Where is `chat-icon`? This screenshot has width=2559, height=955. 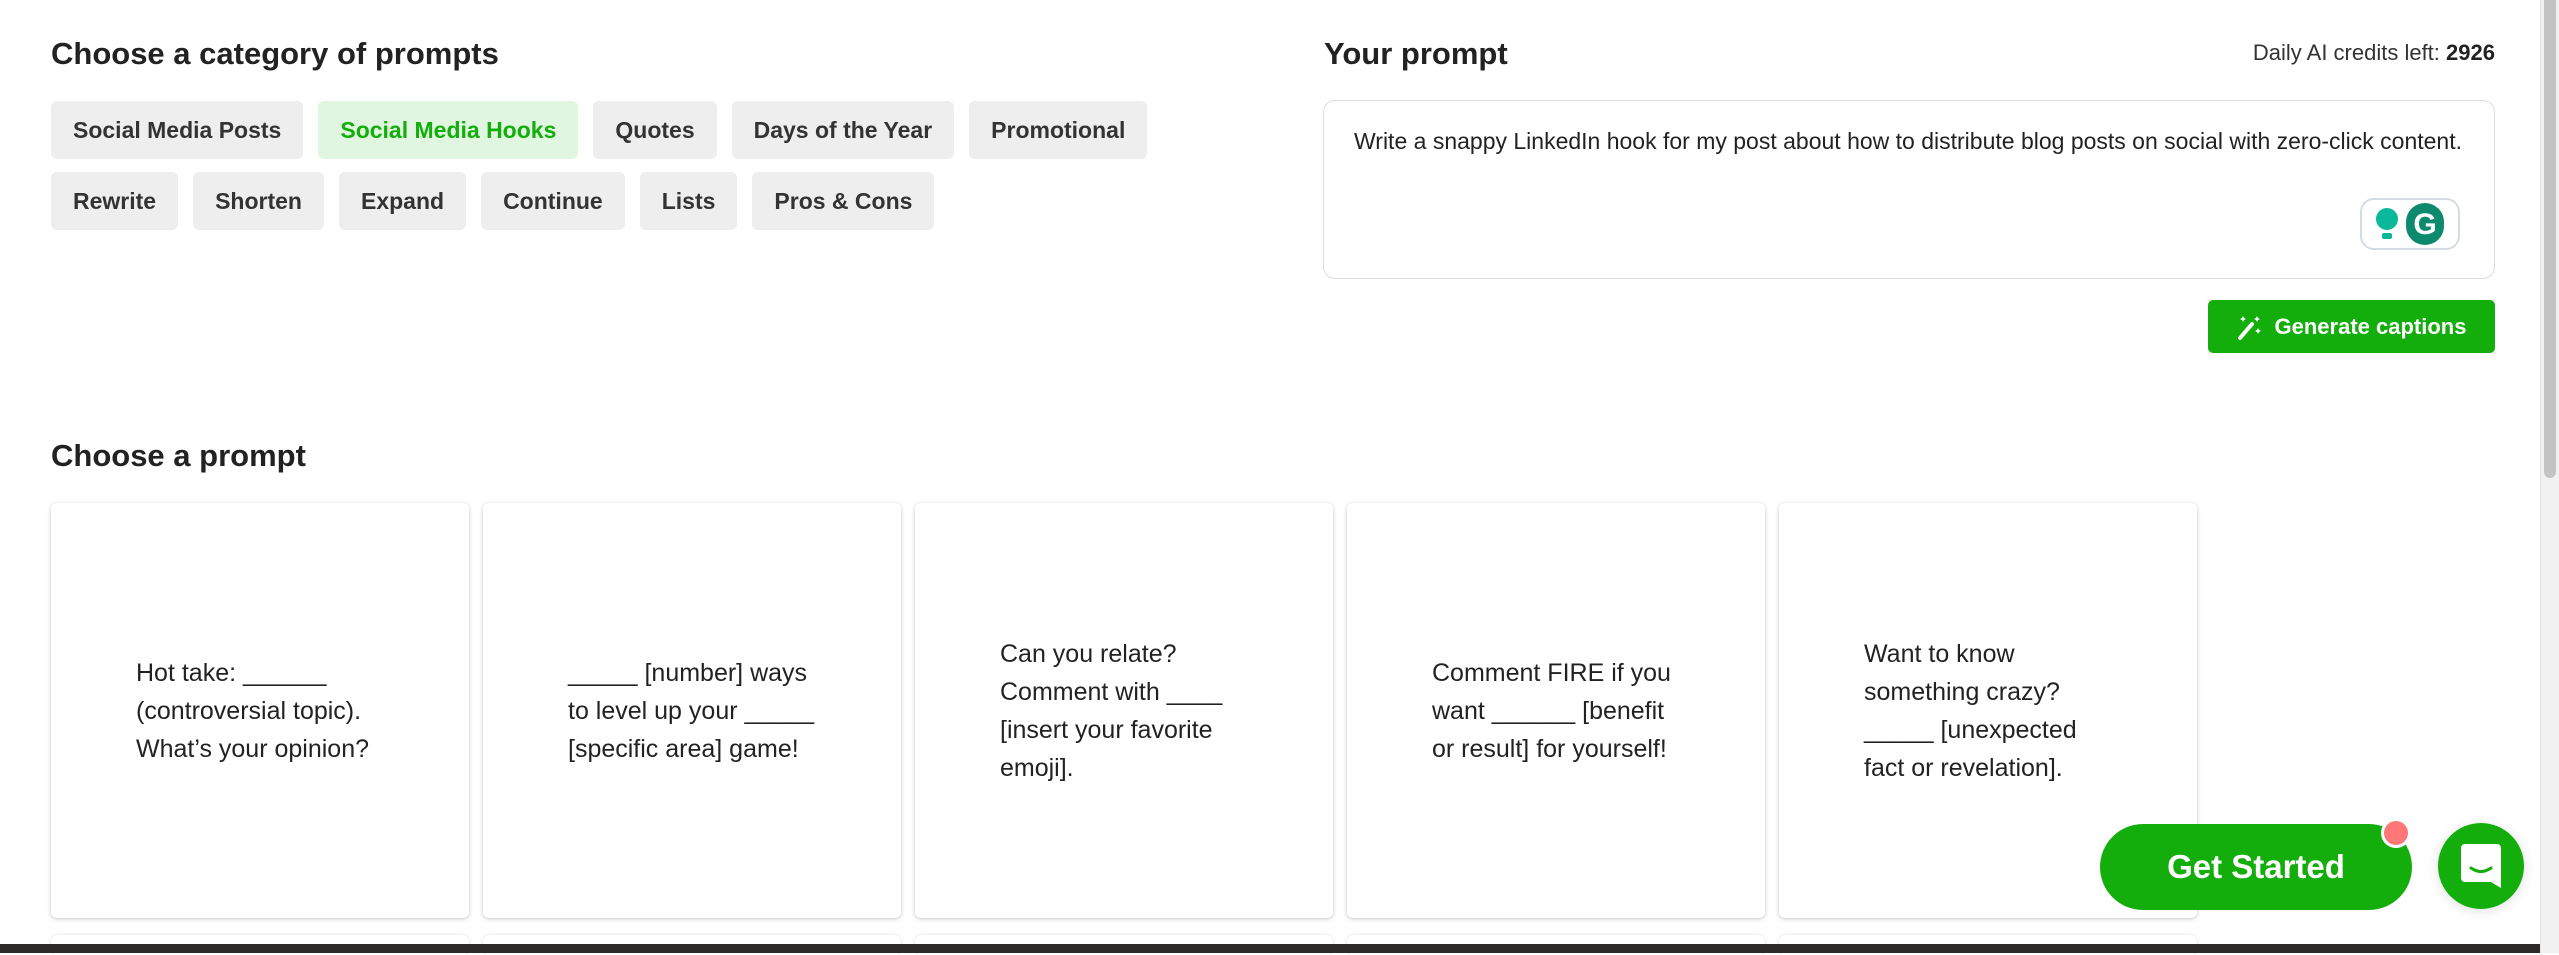 chat-icon is located at coordinates (2481, 866).